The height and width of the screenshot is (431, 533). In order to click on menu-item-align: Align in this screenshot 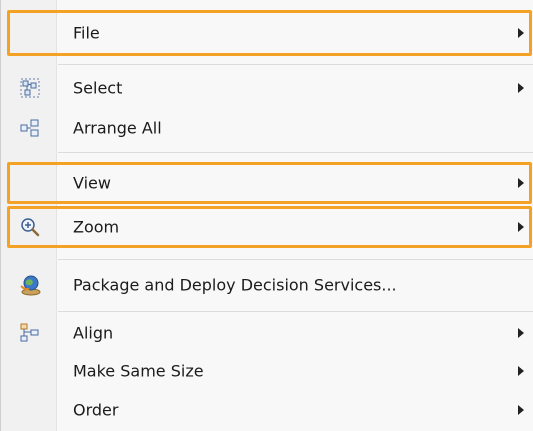, I will do `click(267, 333)`.